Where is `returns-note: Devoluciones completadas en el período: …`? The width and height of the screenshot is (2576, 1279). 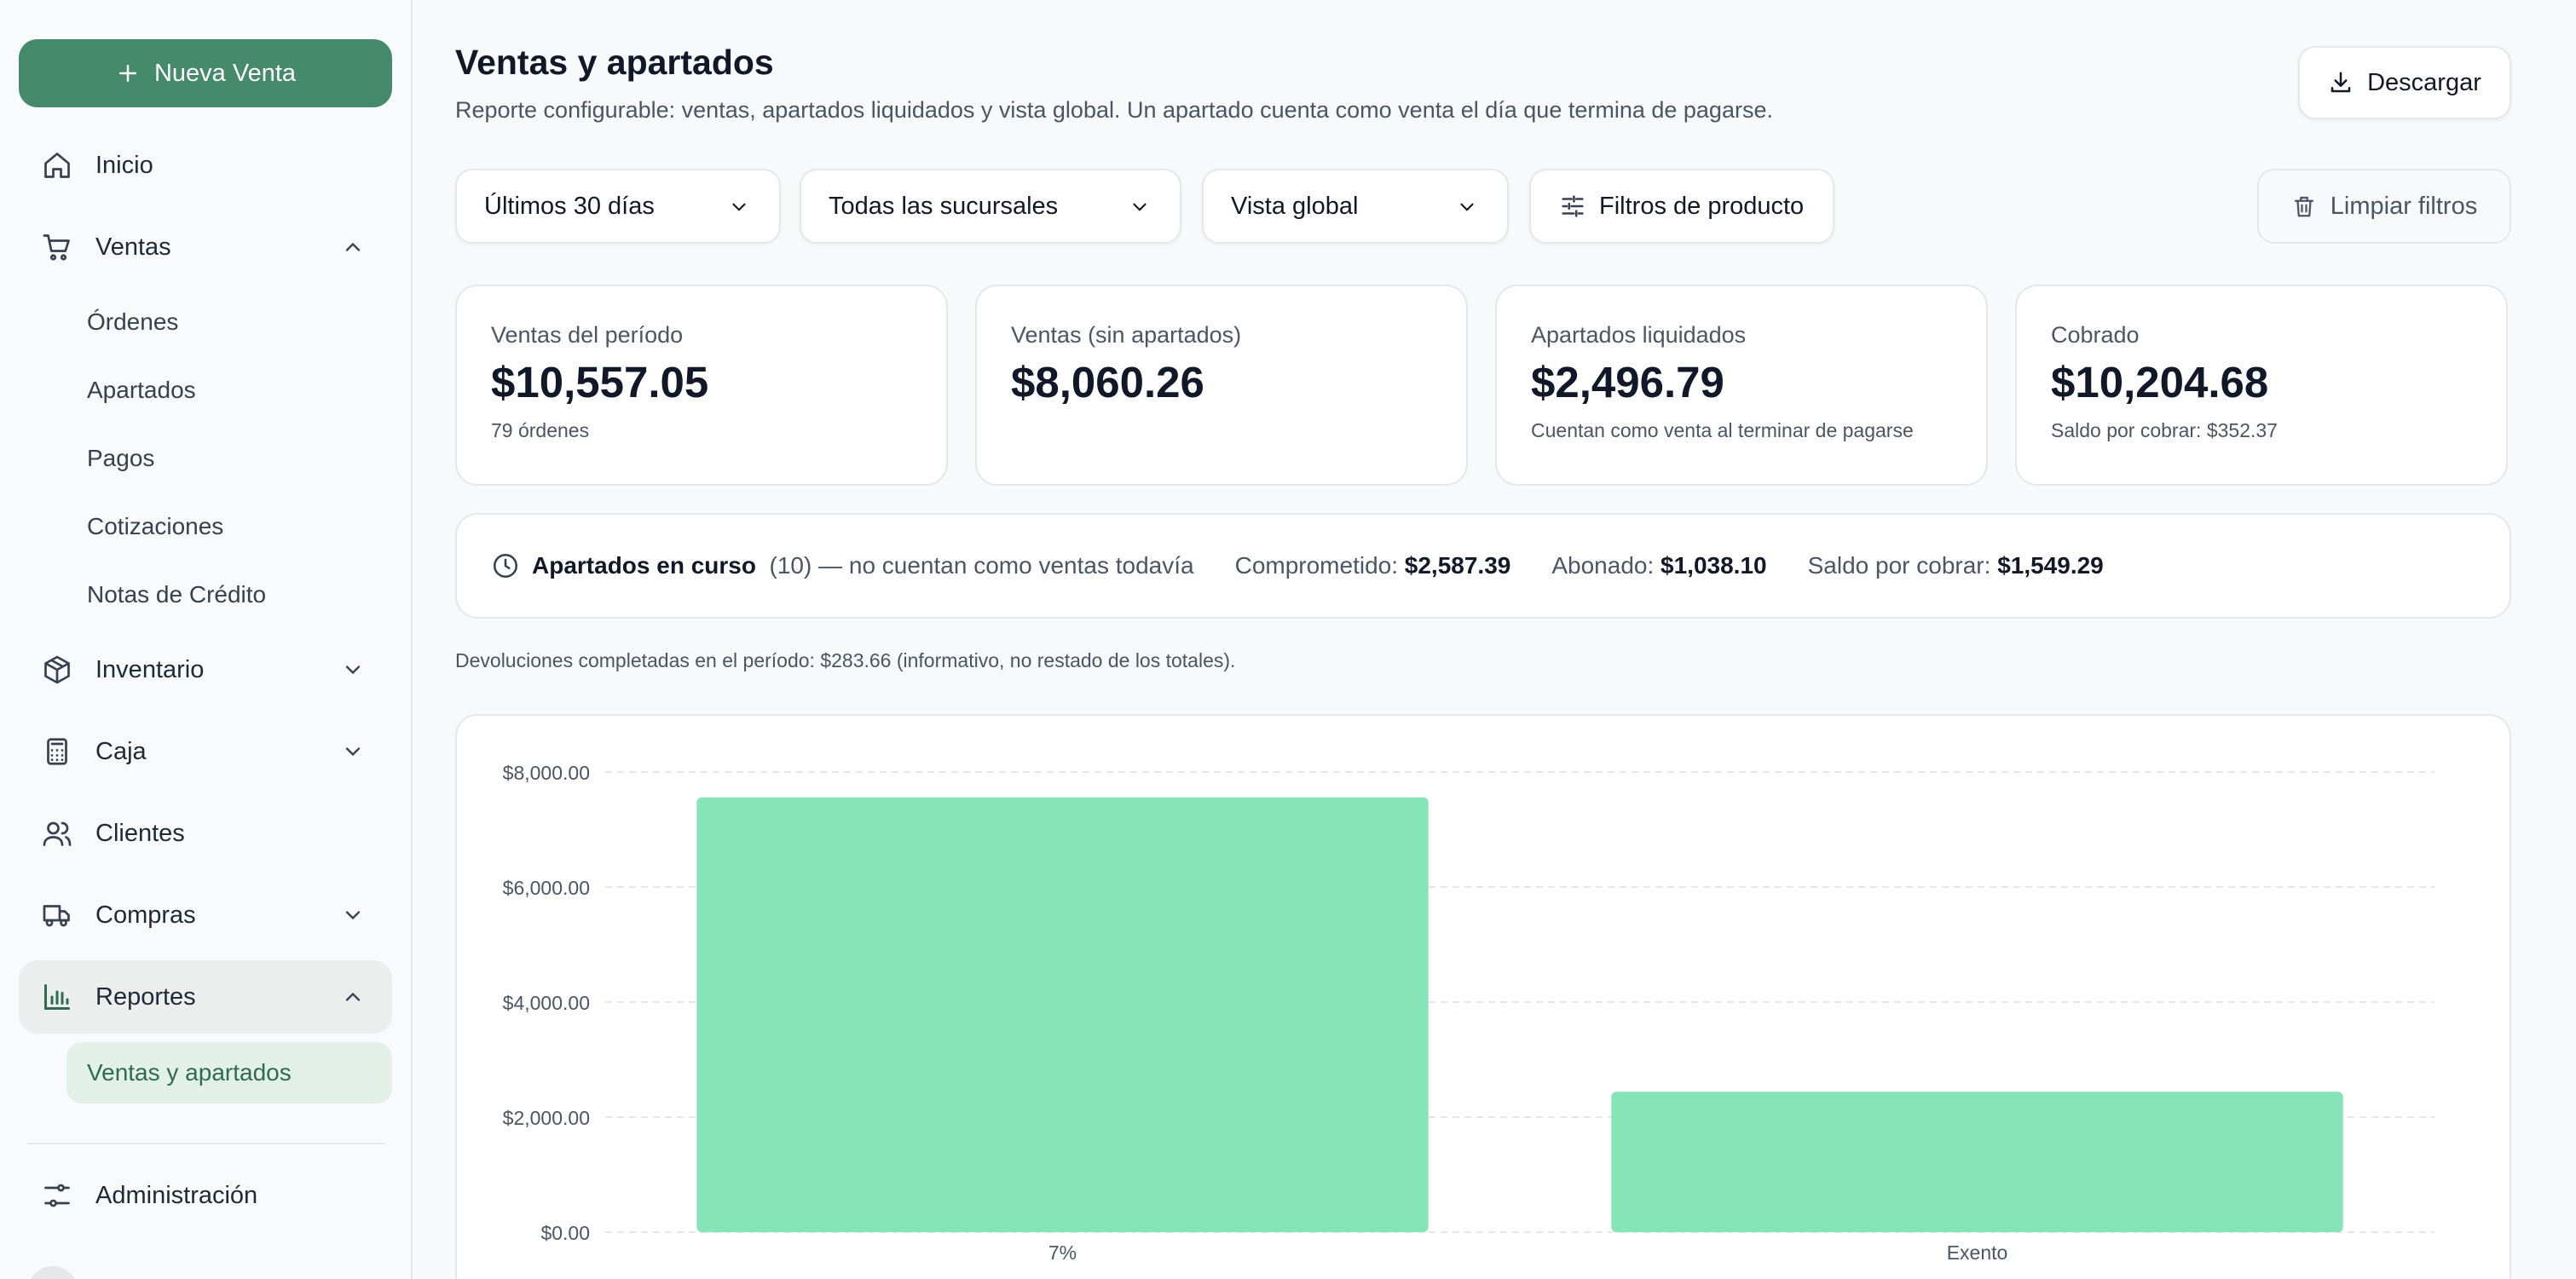 returns-note: Devoluciones completadas en el período: … is located at coordinates (845, 660).